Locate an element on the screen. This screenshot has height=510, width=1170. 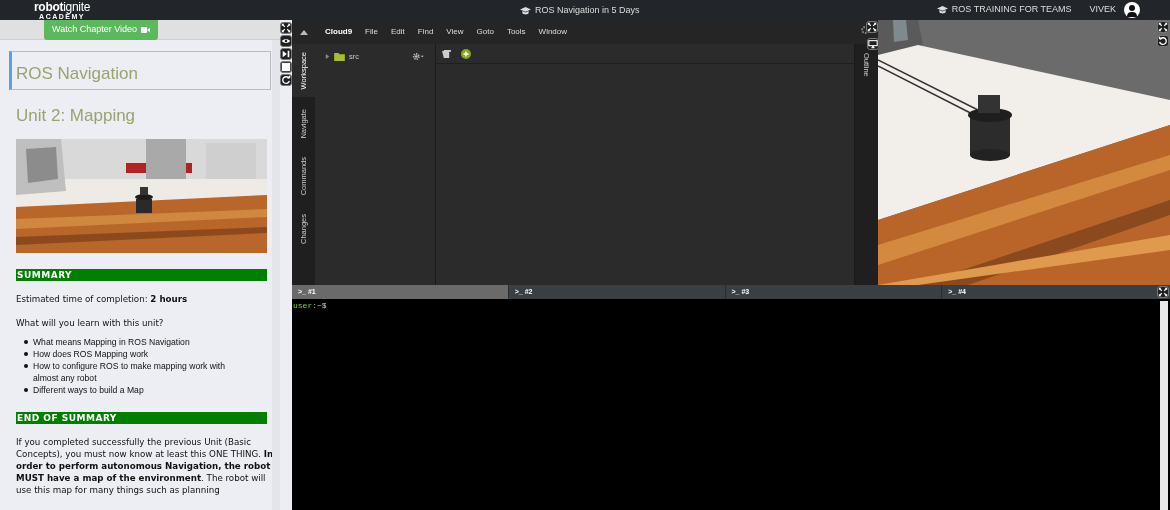
eye-icon is located at coordinates (286, 41).